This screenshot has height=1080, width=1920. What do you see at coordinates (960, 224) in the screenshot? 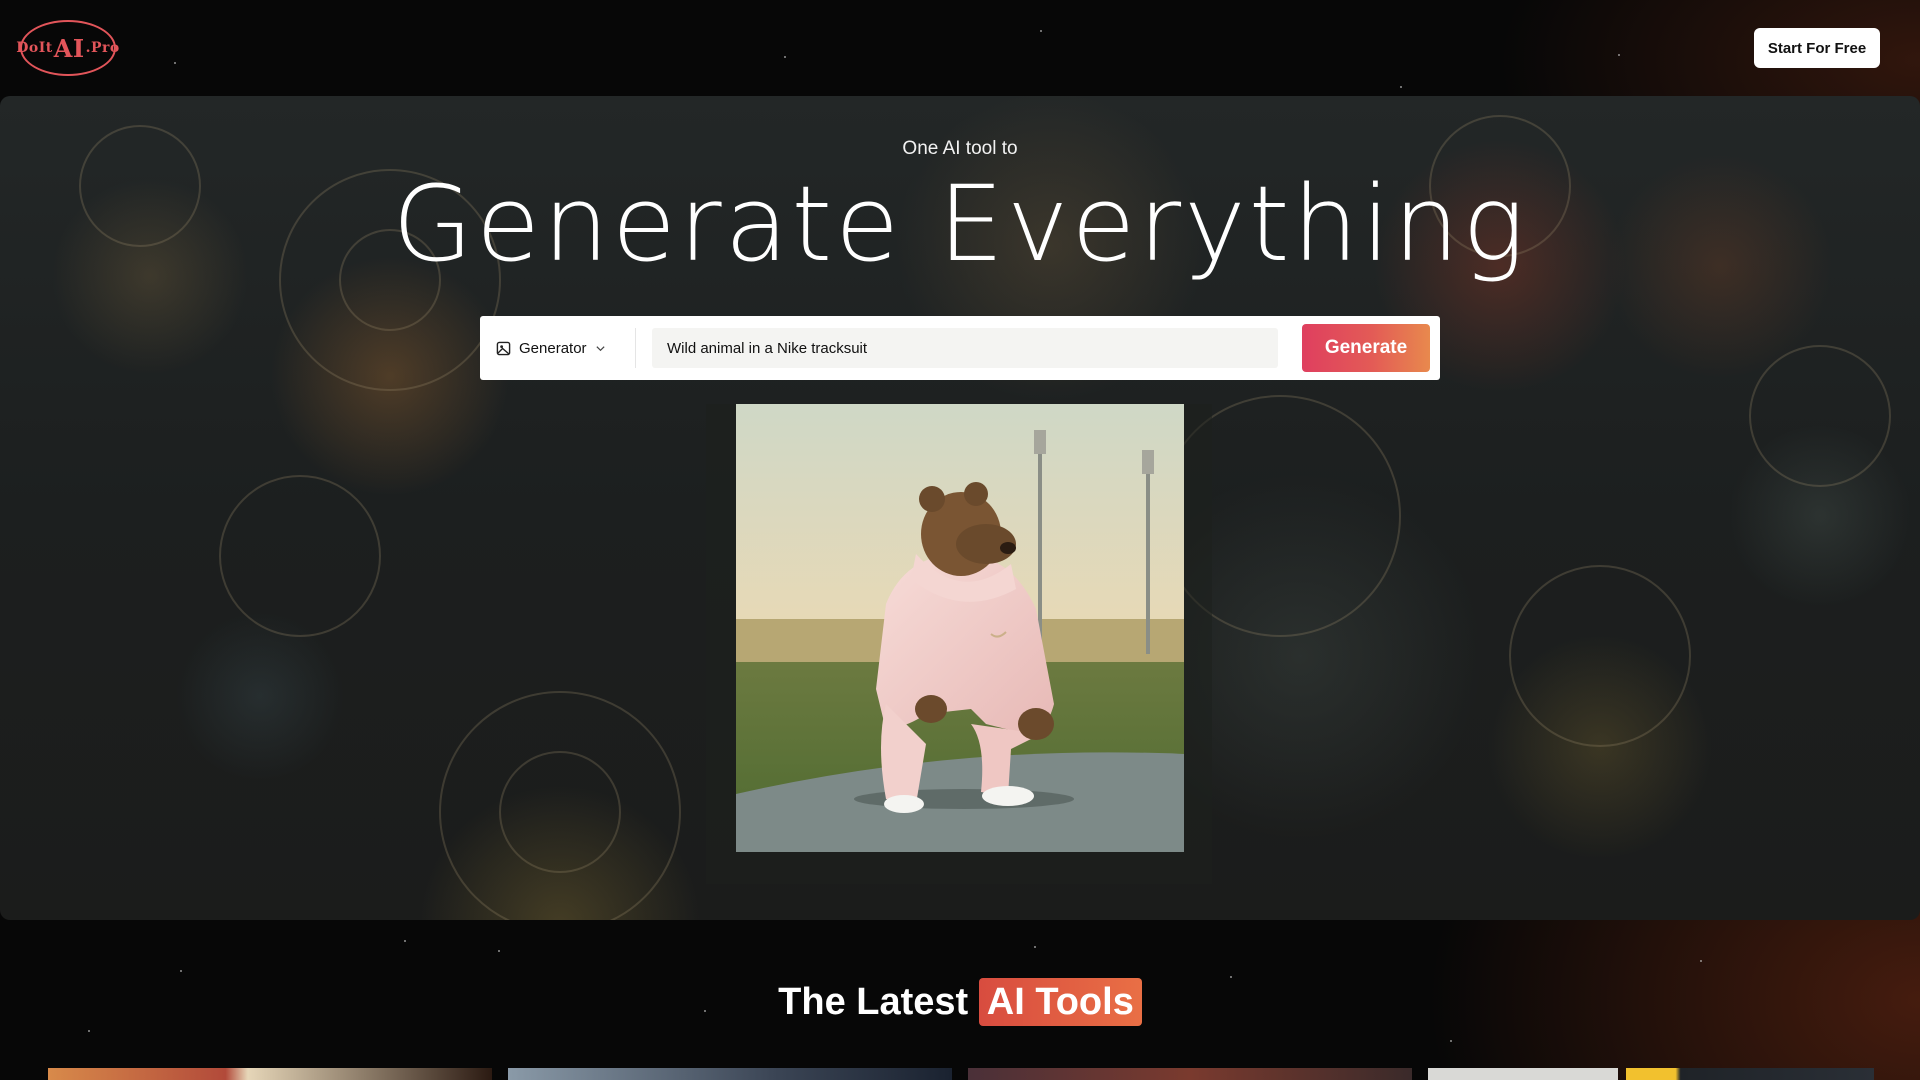
I see `hero-title: Generate Everything` at bounding box center [960, 224].